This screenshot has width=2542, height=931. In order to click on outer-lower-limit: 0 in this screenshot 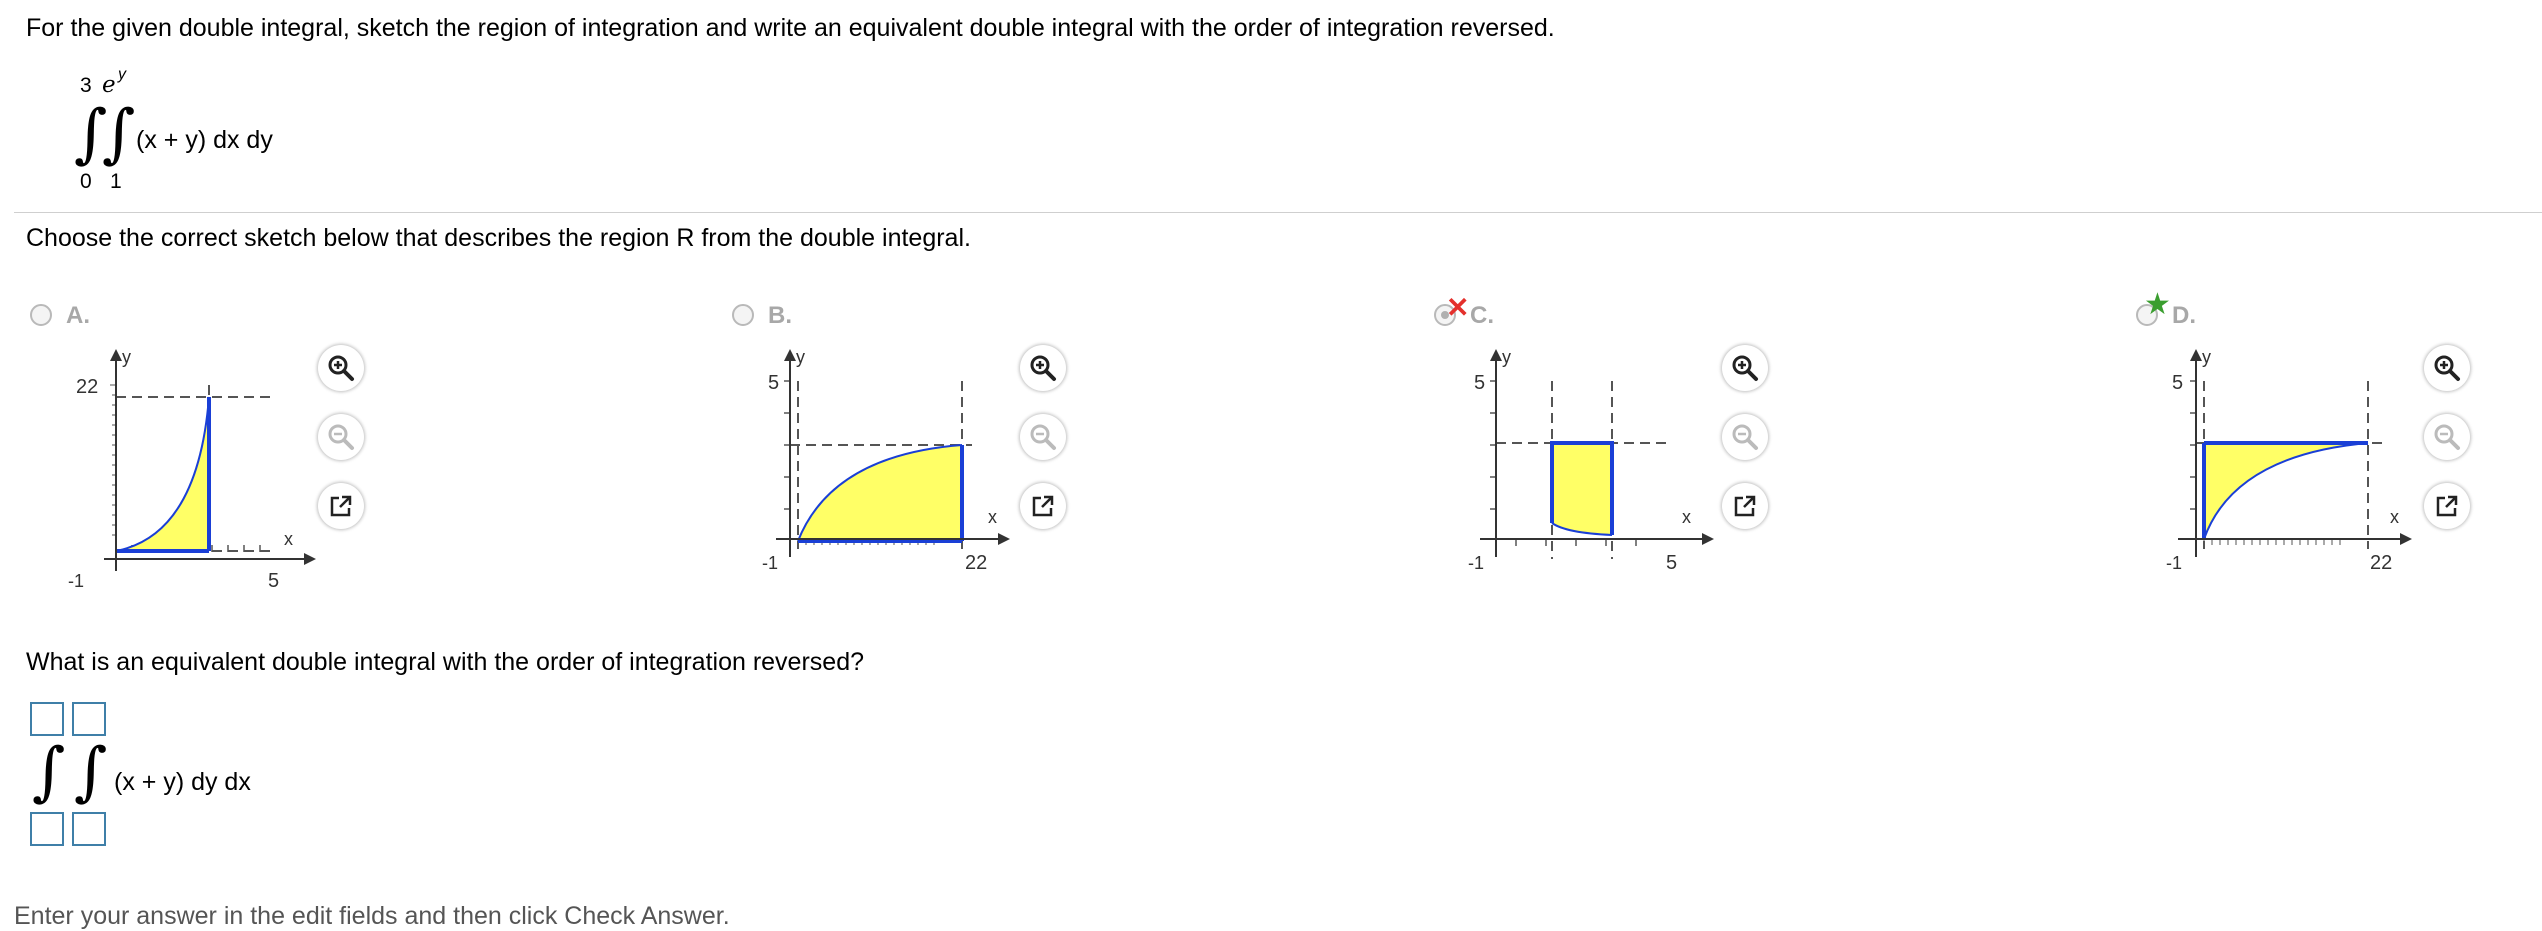, I will do `click(86, 181)`.